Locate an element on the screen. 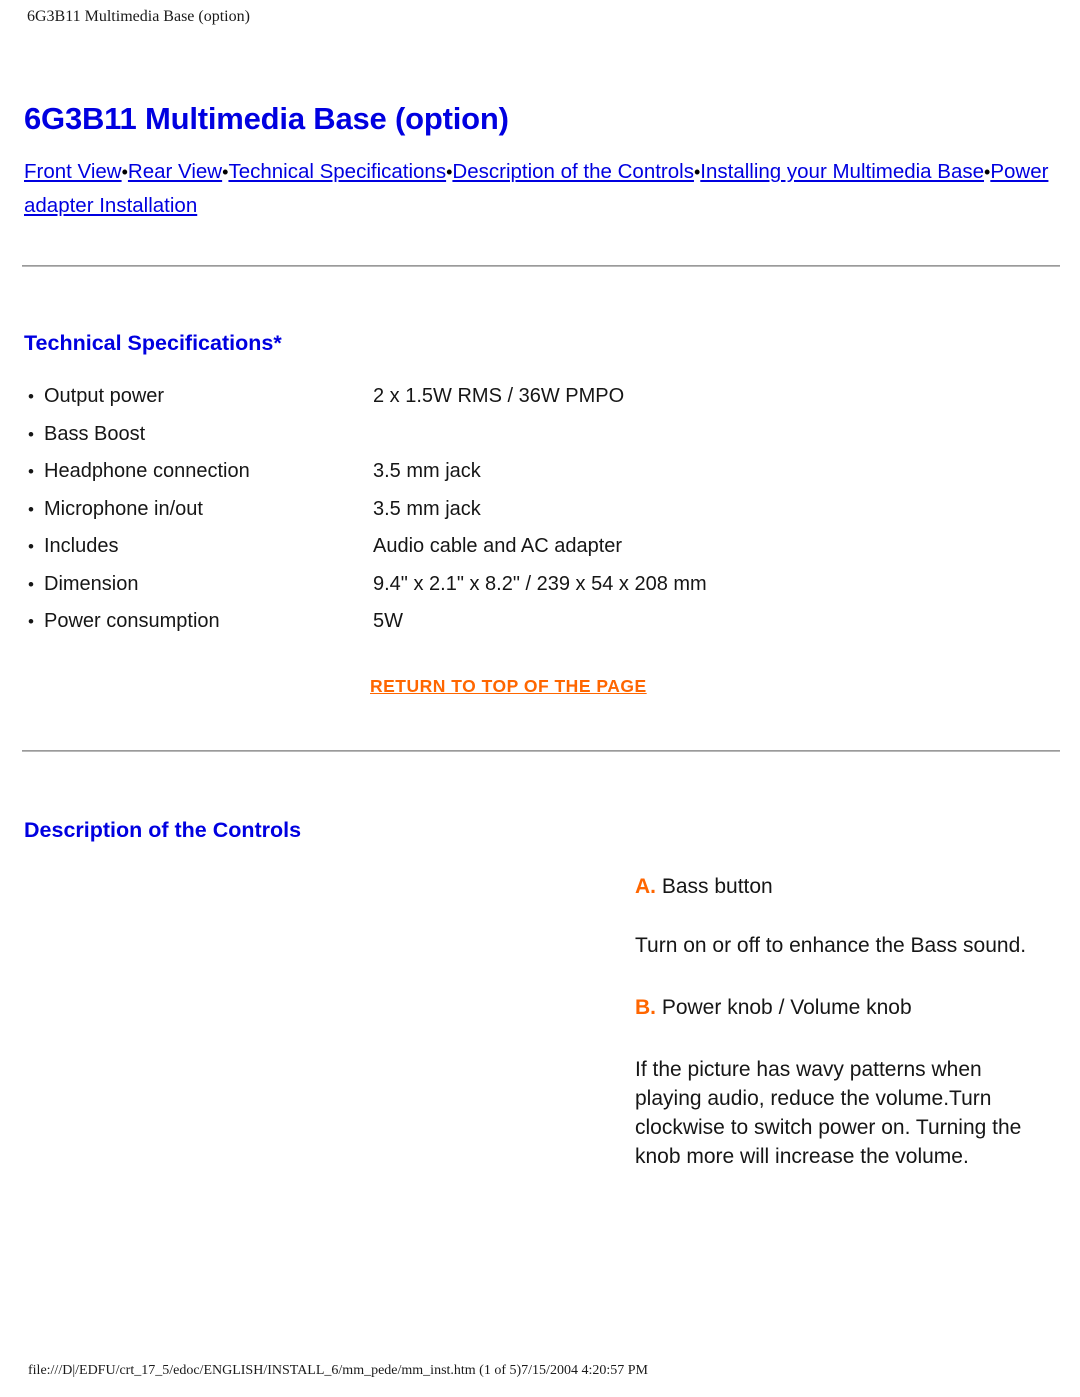  heading-technical-specifications: Technical Specifications* is located at coordinates (153, 342).